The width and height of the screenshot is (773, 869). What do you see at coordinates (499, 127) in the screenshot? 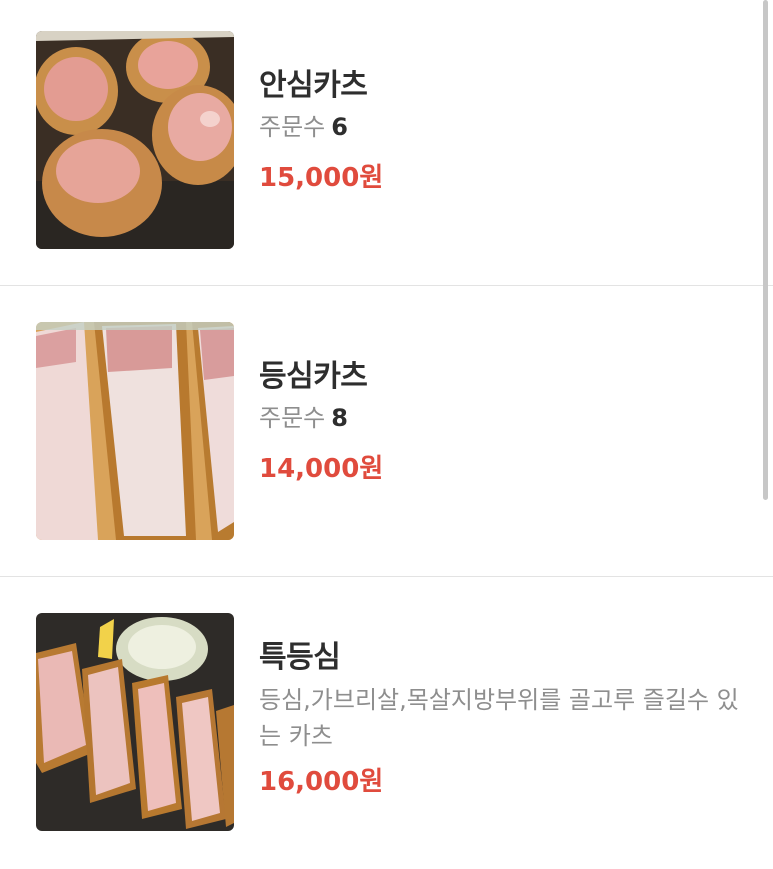
I see `order-count: 주문수 6` at bounding box center [499, 127].